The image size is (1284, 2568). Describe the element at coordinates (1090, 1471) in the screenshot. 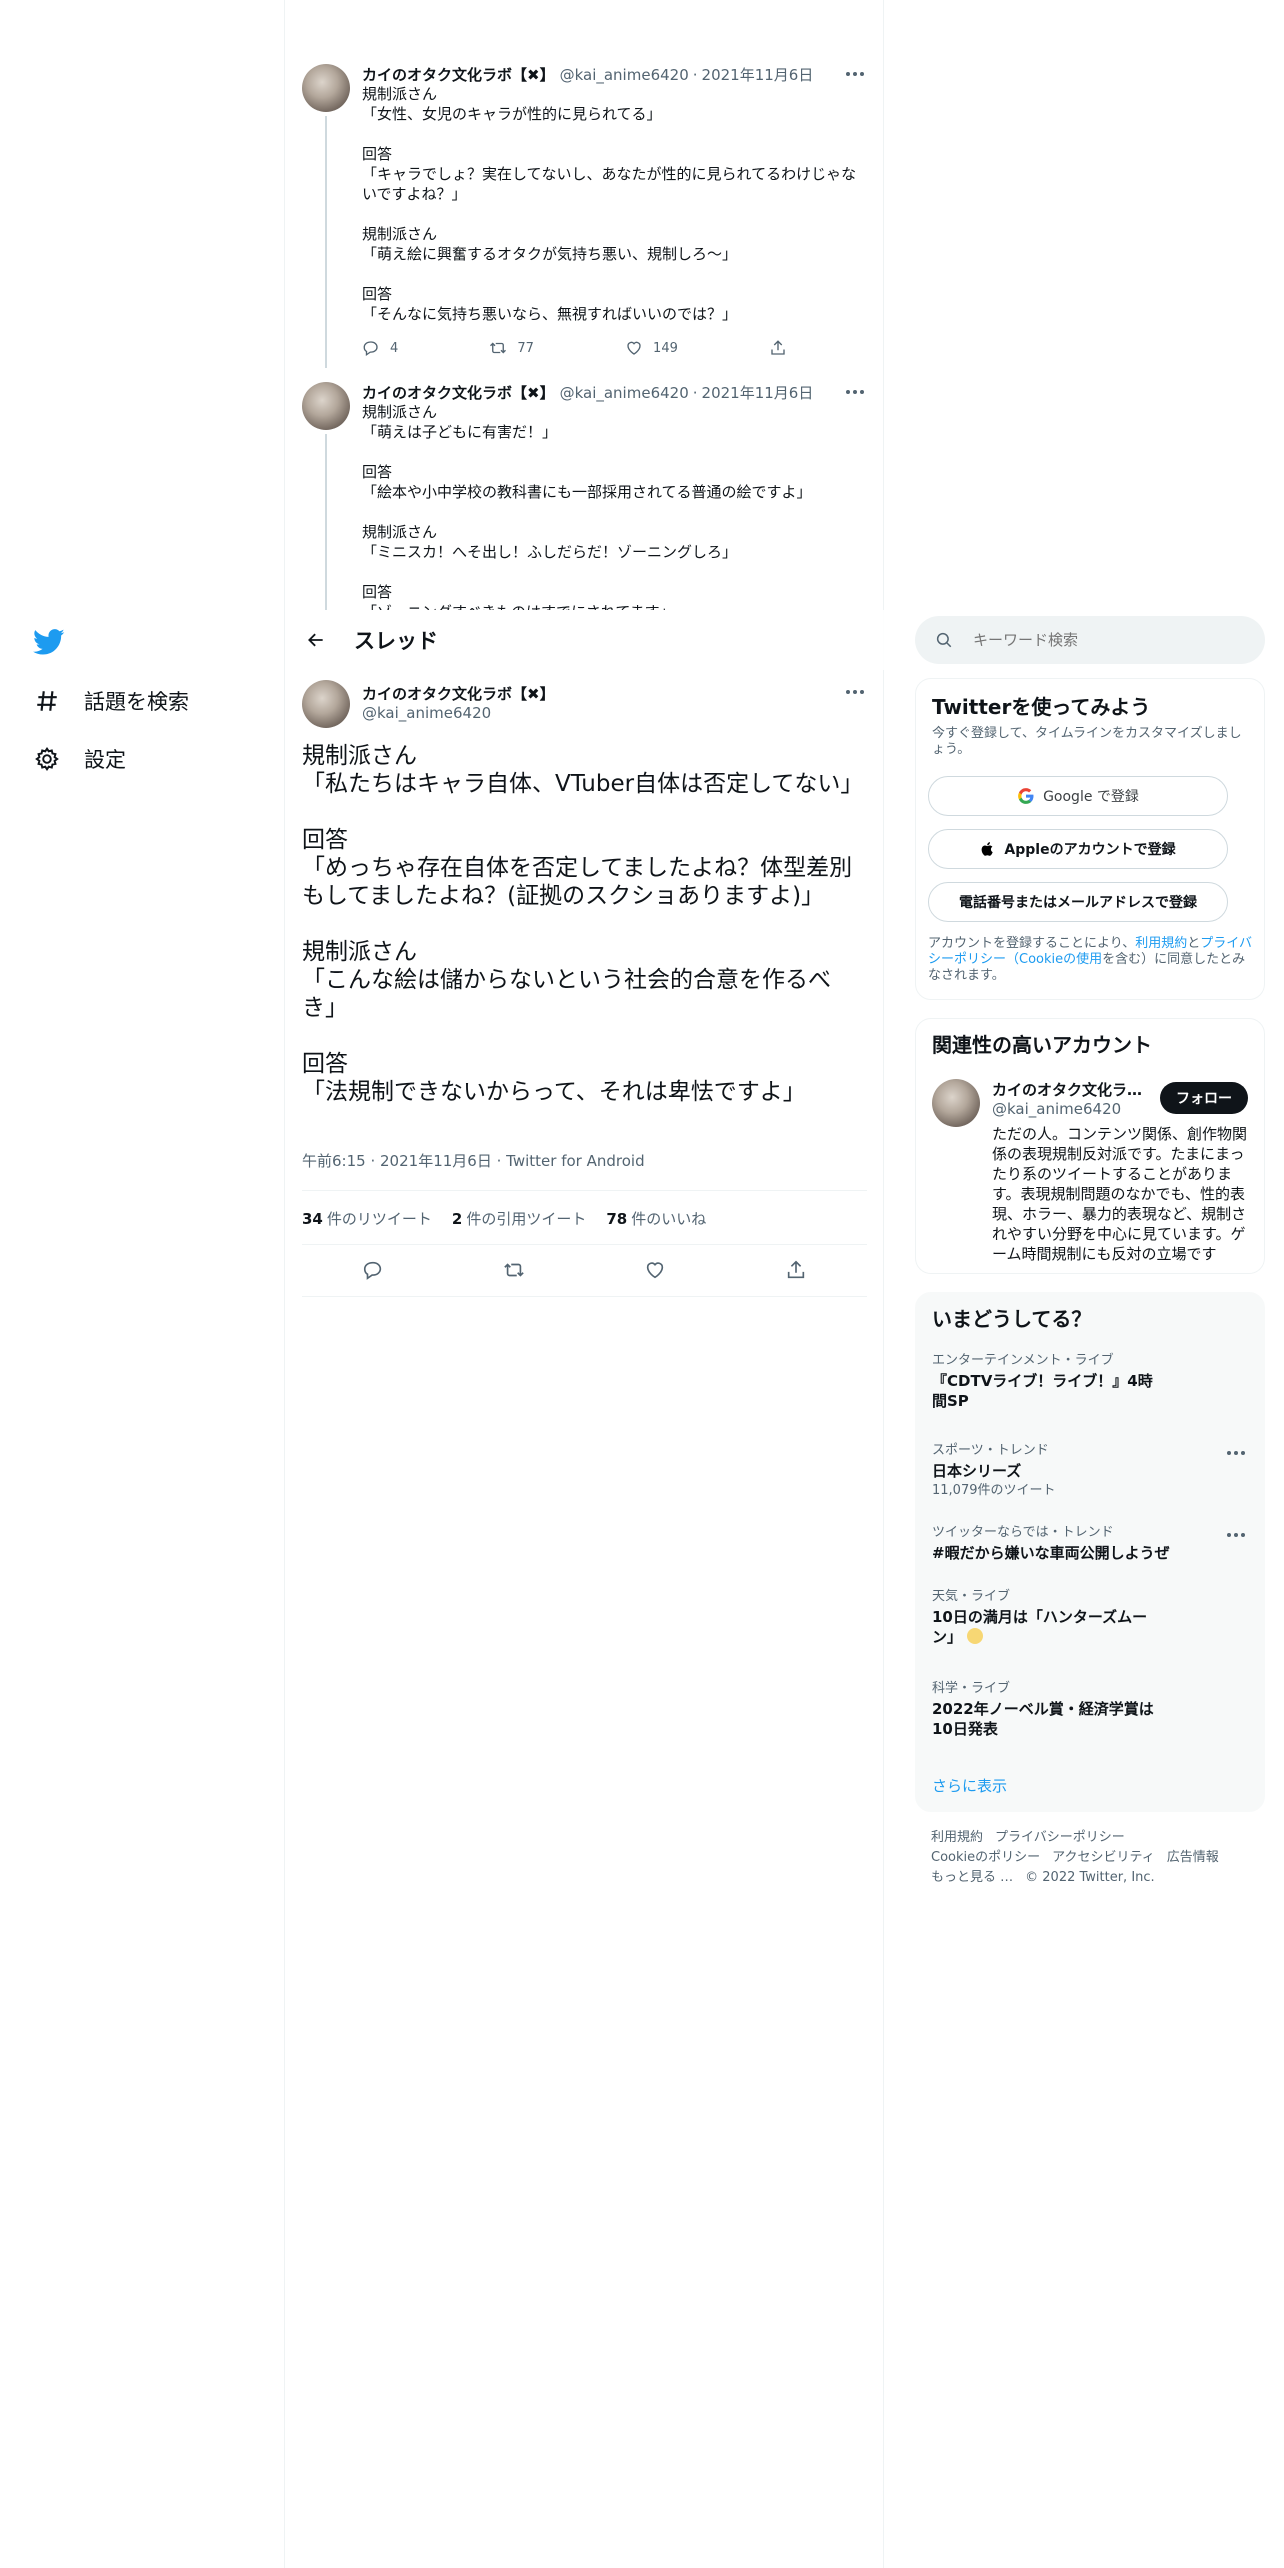

I see `trend-item: スポーツ・トレンド 日本シリーズ 11,079件のツイート` at that location.